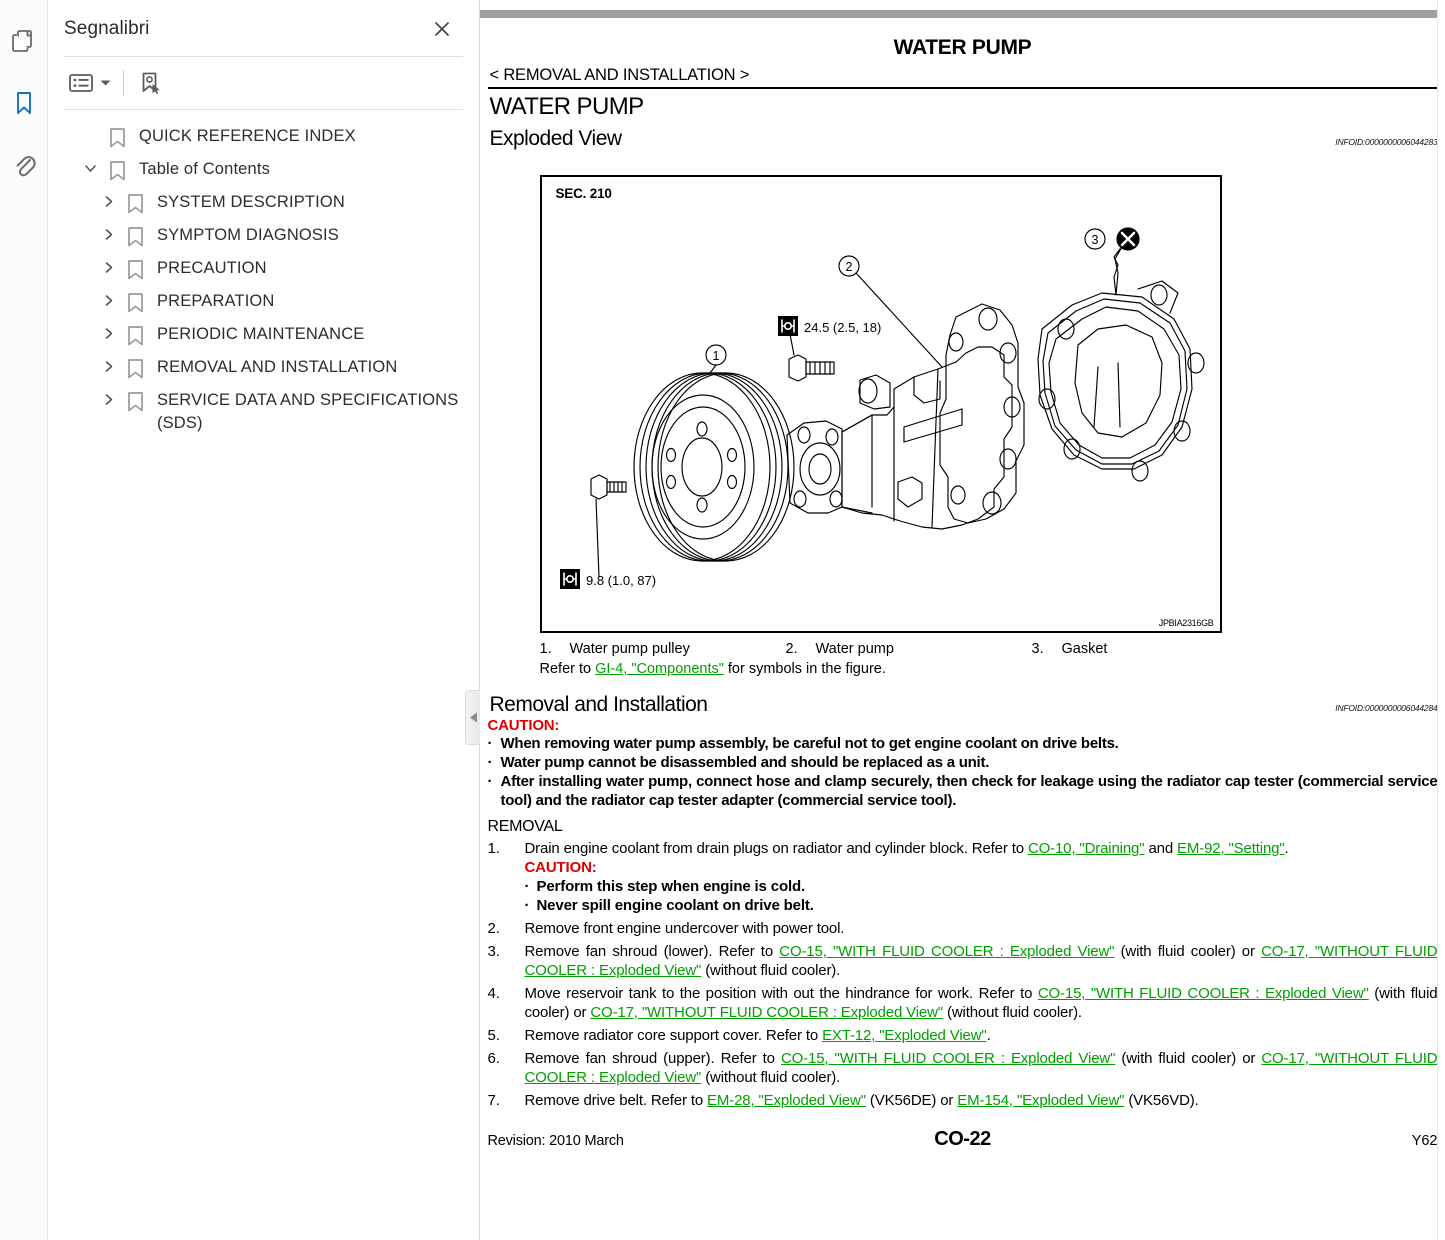 The image size is (1445, 1240). Describe the element at coordinates (804, 669) in the screenshot. I see `legend-note-suffix: for symbols in the figure.` at that location.